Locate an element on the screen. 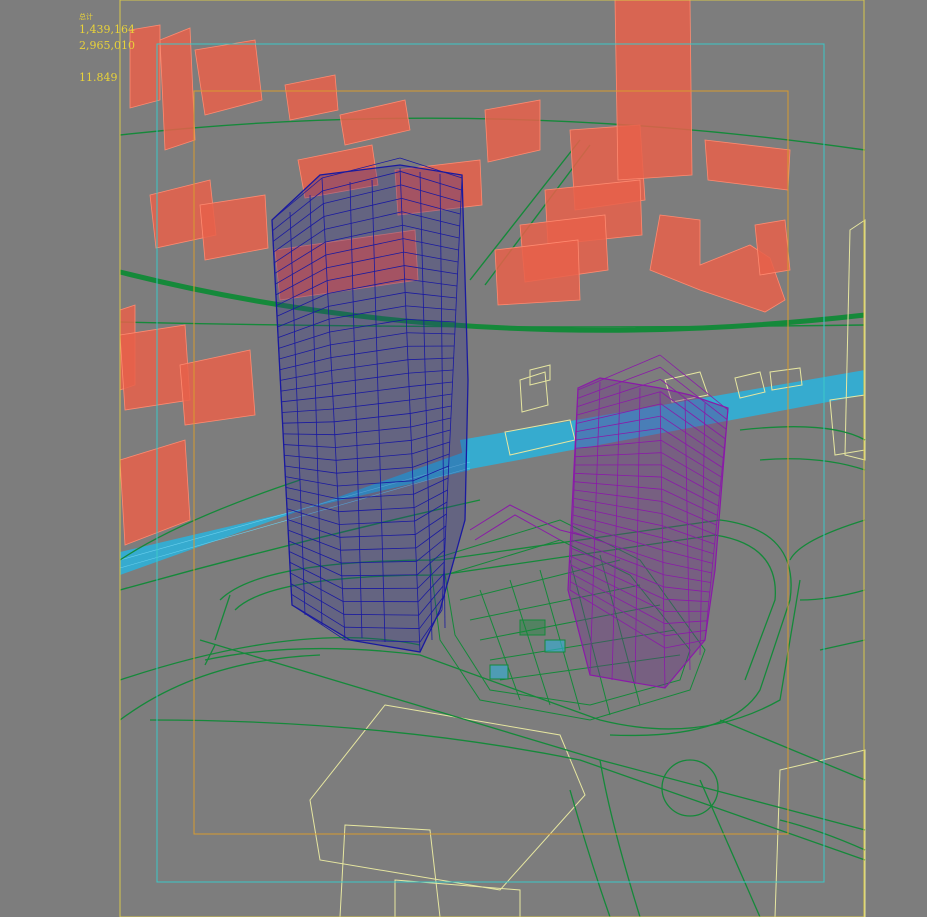 The height and width of the screenshot is (917, 927). stats-label: 总计 is located at coordinates (86, 17).